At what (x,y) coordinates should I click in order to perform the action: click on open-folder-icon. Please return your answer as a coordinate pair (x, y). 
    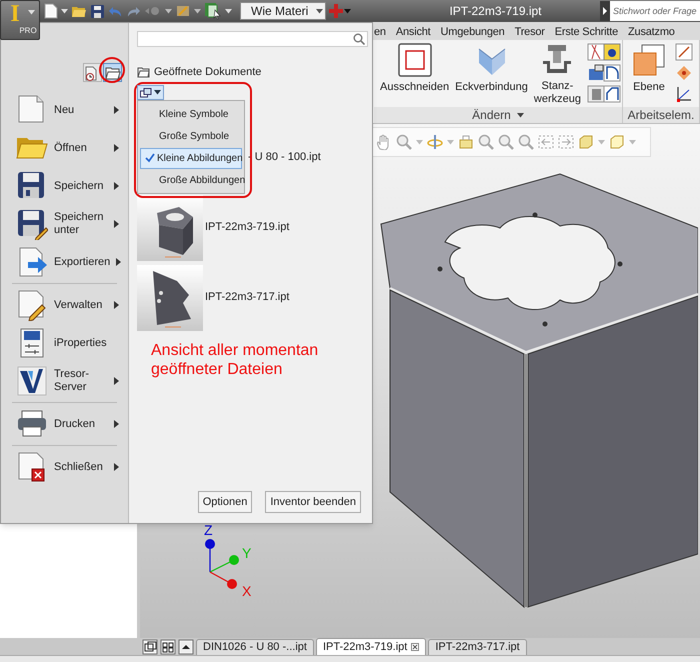
    Looking at the image, I should click on (79, 11).